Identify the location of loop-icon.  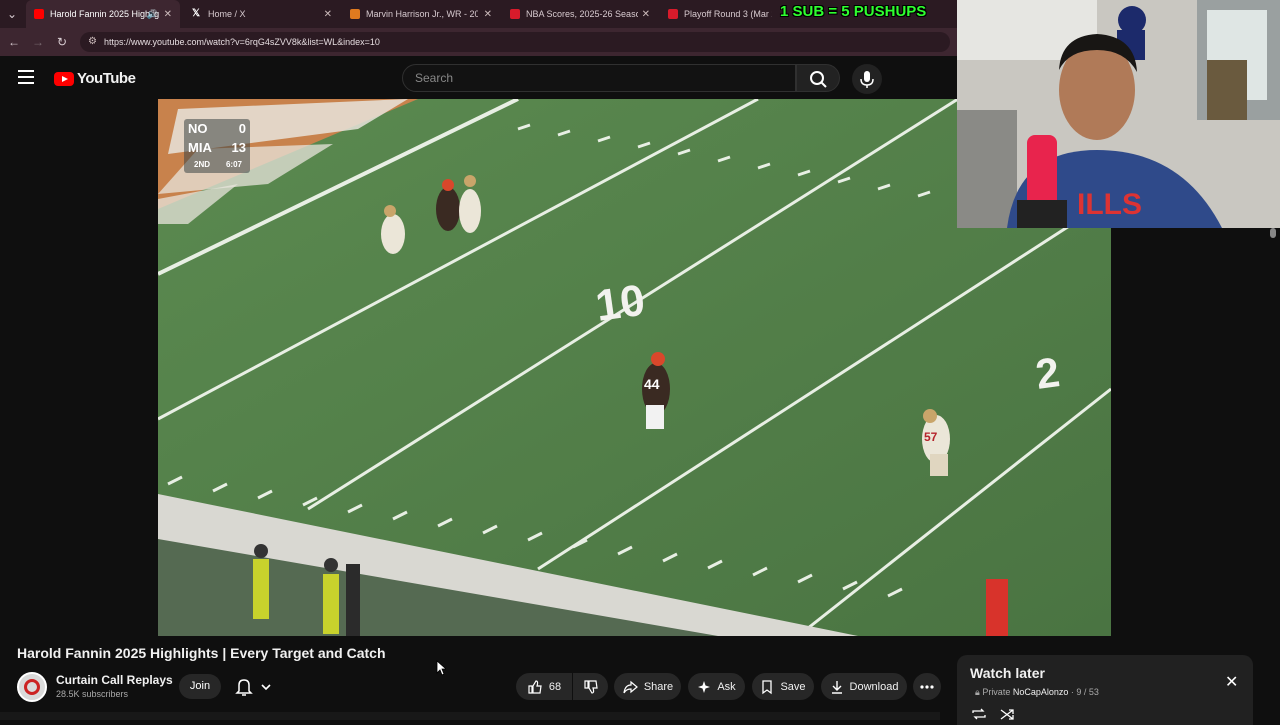
(979, 714).